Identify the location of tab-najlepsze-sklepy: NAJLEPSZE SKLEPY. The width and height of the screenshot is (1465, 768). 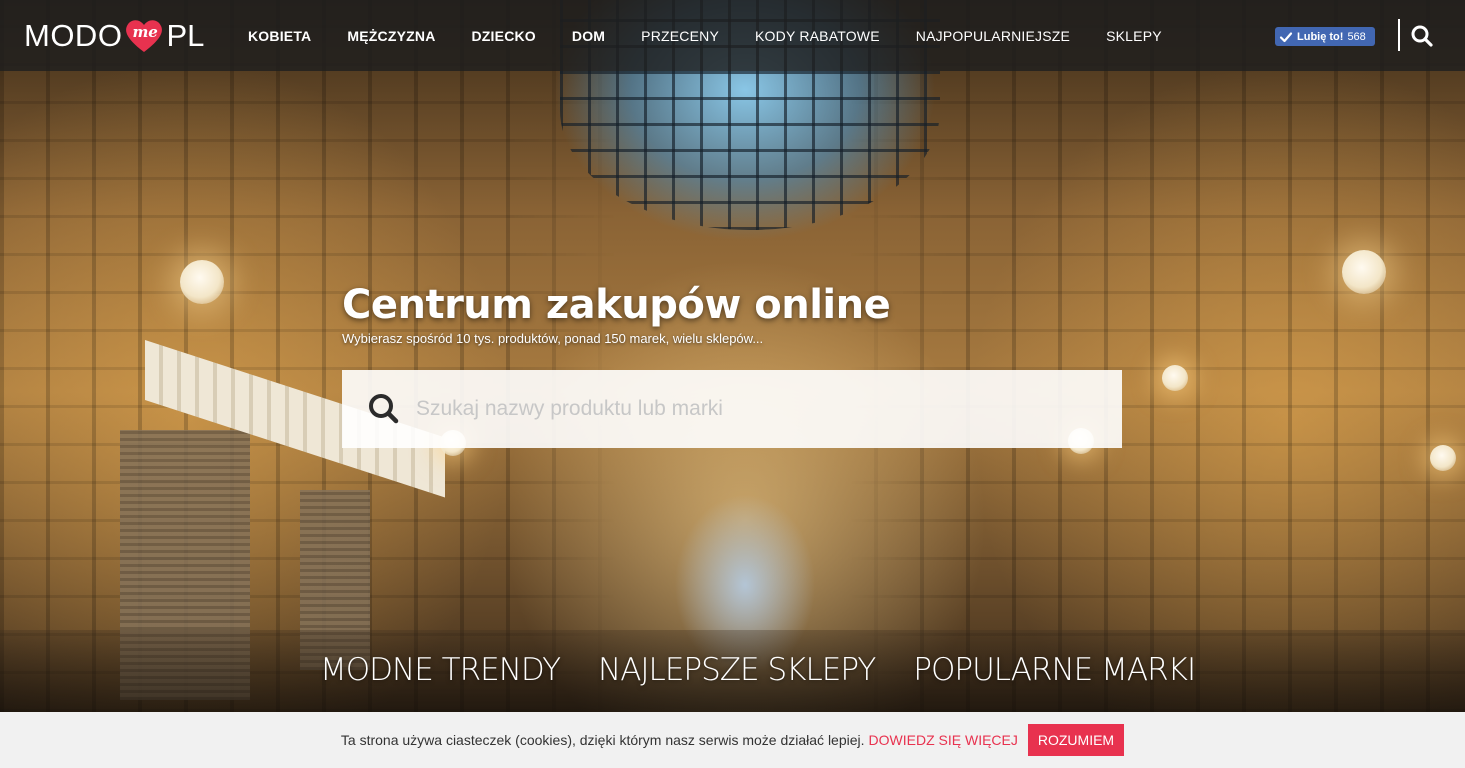
(737, 670).